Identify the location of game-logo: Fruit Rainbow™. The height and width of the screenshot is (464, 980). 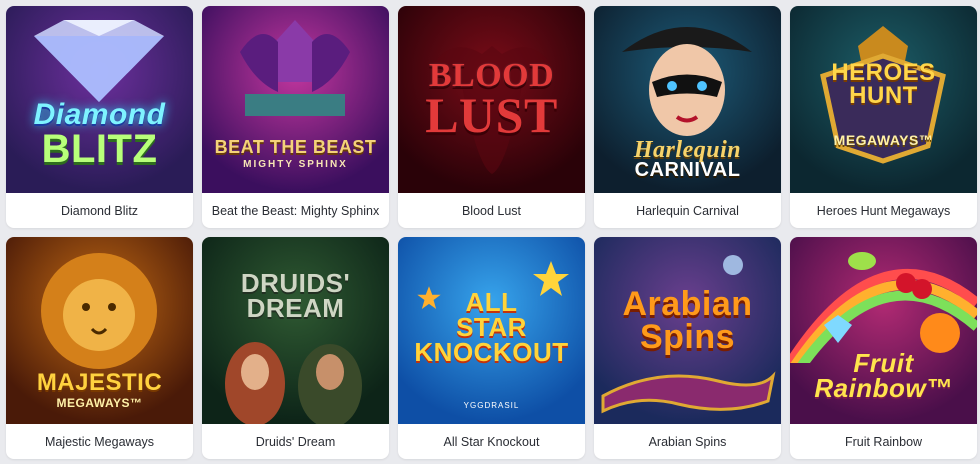
(883, 375).